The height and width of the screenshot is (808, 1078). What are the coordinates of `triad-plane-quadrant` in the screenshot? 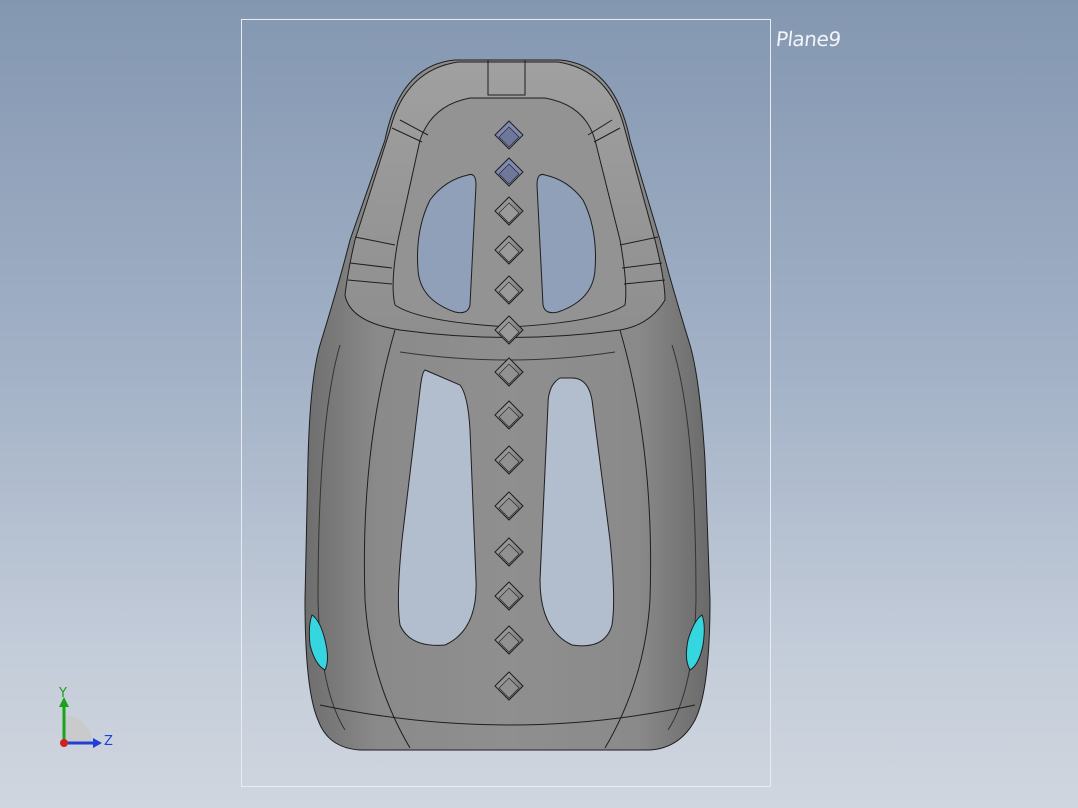 It's located at (78, 729).